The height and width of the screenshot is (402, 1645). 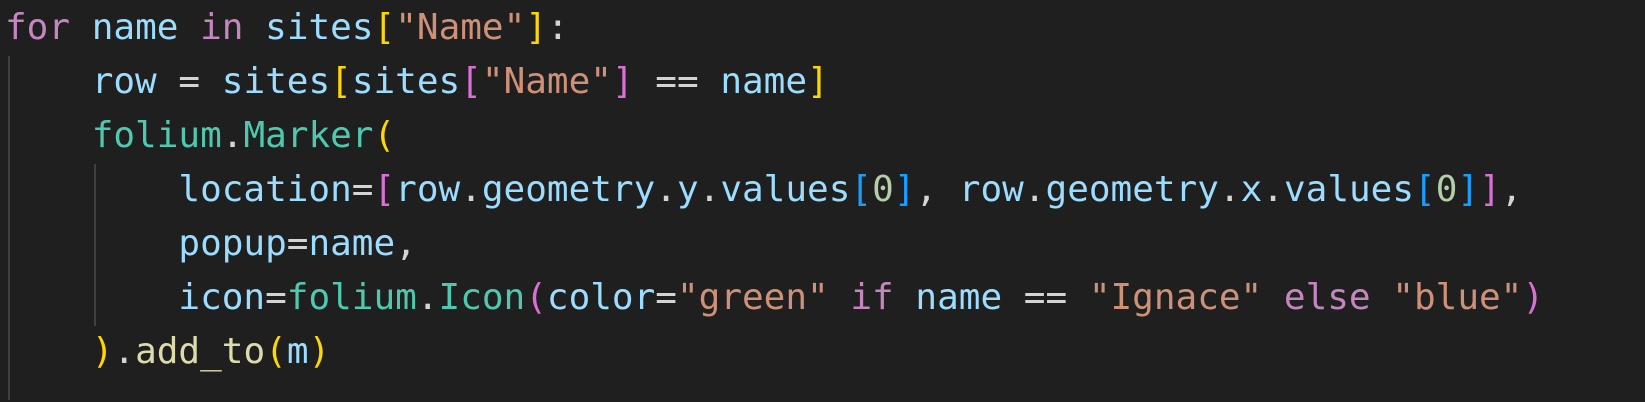 What do you see at coordinates (1327, 297) in the screenshot?
I see `code-token-keyword: else` at bounding box center [1327, 297].